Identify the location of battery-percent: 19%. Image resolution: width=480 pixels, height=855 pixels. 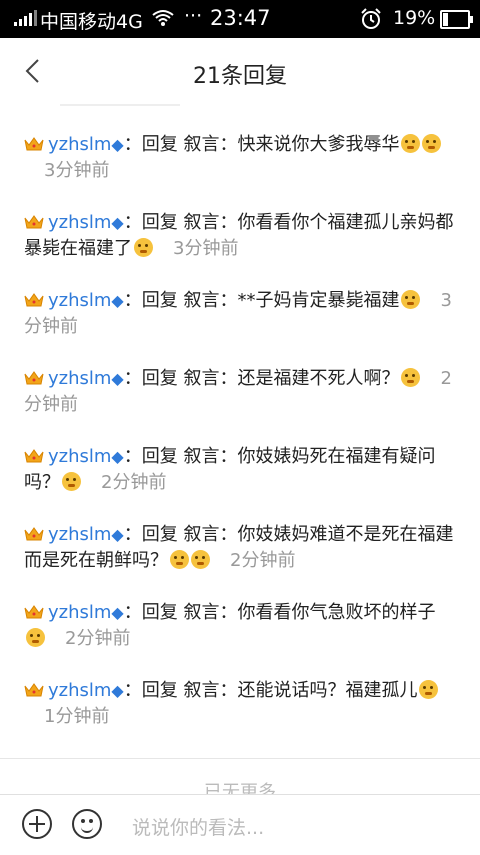
(414, 18).